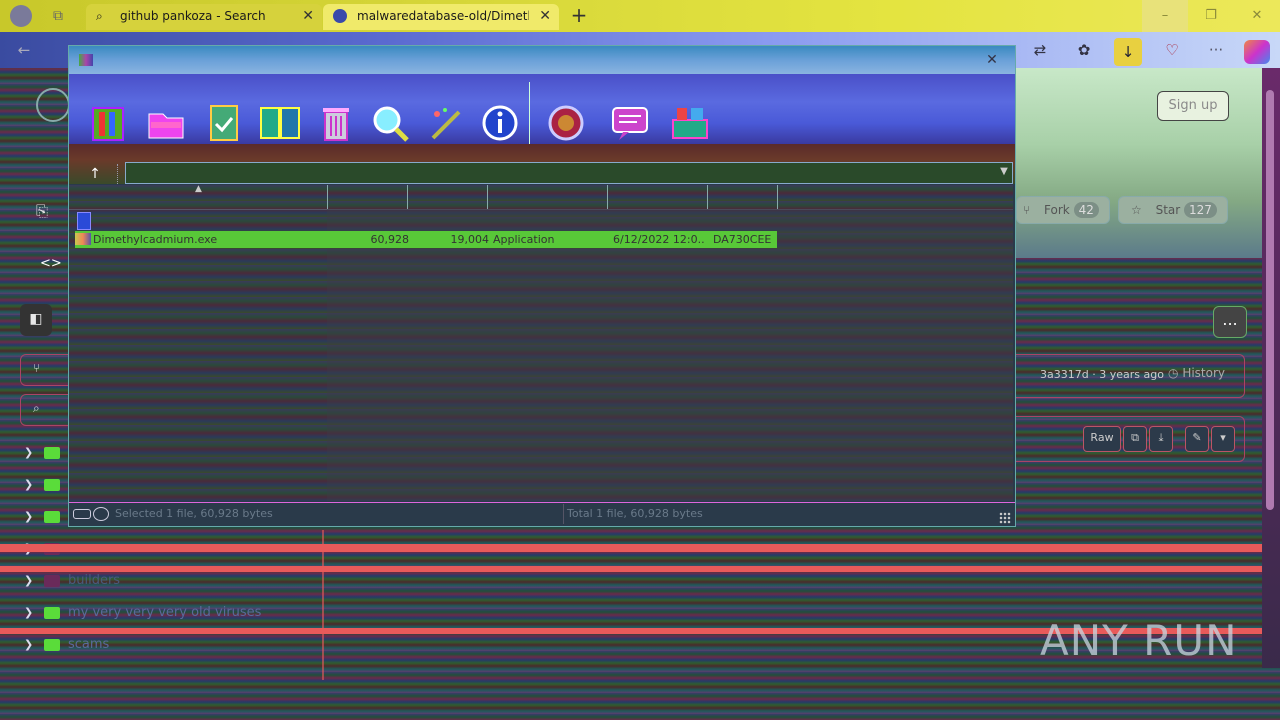 This screenshot has height=720, width=1280. What do you see at coordinates (542, 128) in the screenshot?
I see `toolbar` at bounding box center [542, 128].